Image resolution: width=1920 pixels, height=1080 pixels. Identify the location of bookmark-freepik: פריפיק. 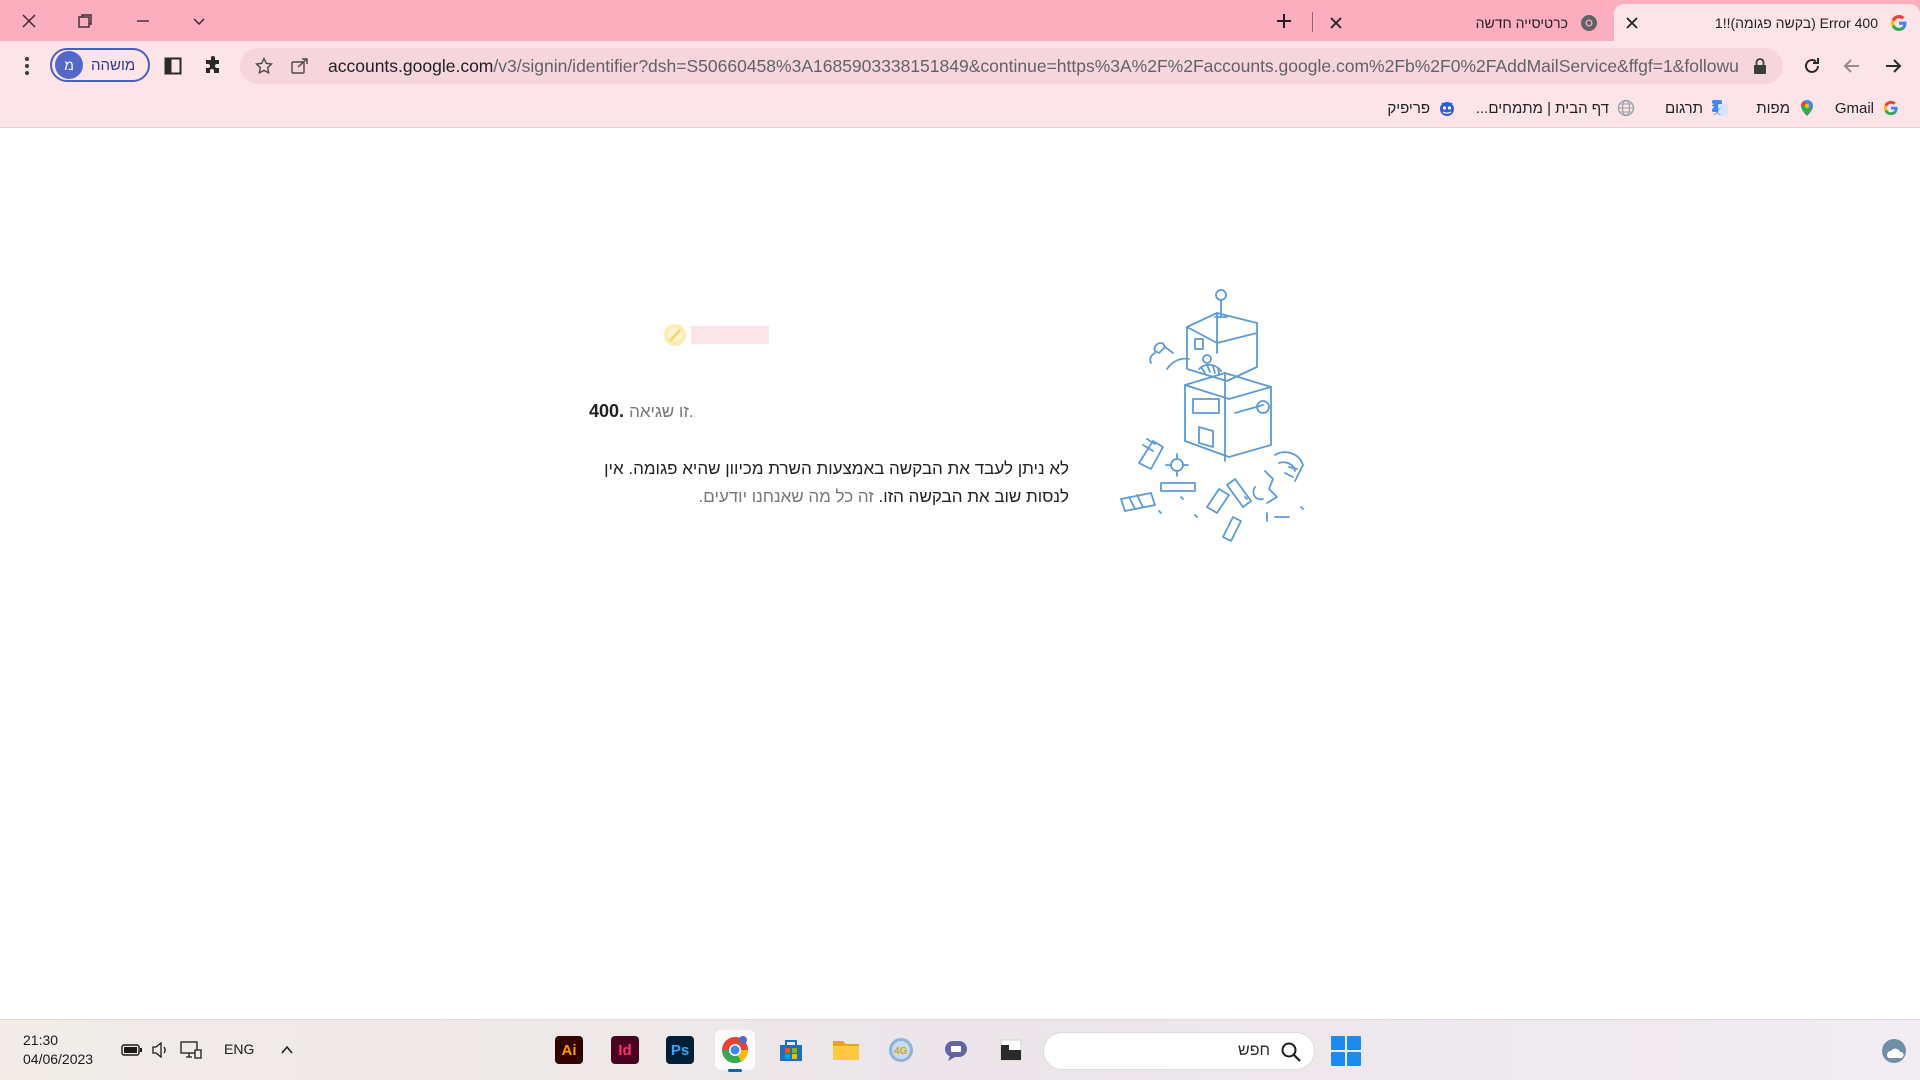
(1421, 108).